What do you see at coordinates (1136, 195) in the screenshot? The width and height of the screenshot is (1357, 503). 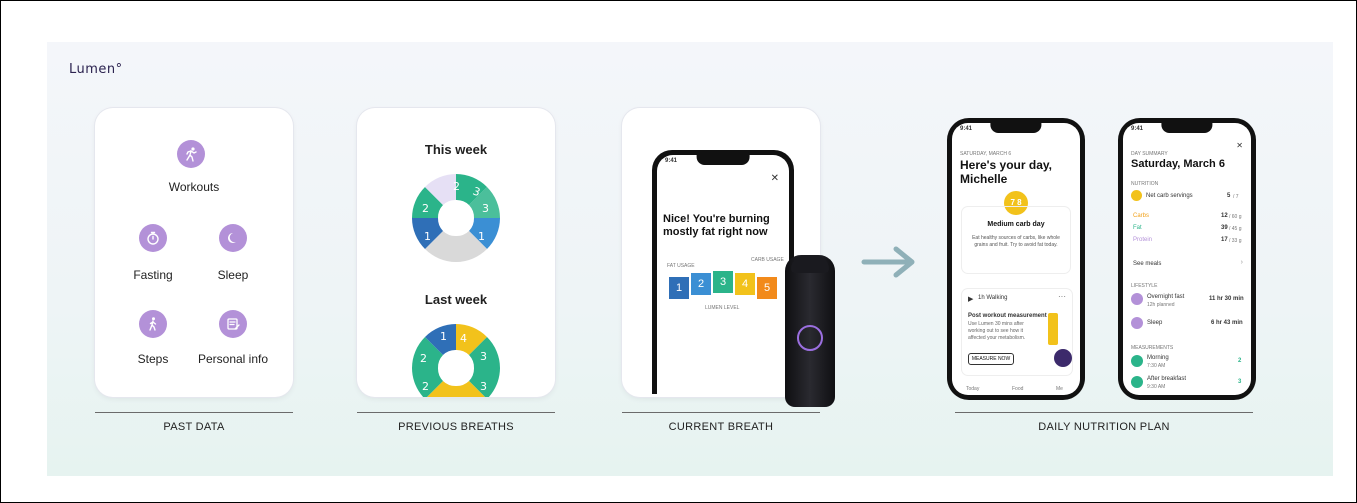 I see `net-carb-icon` at bounding box center [1136, 195].